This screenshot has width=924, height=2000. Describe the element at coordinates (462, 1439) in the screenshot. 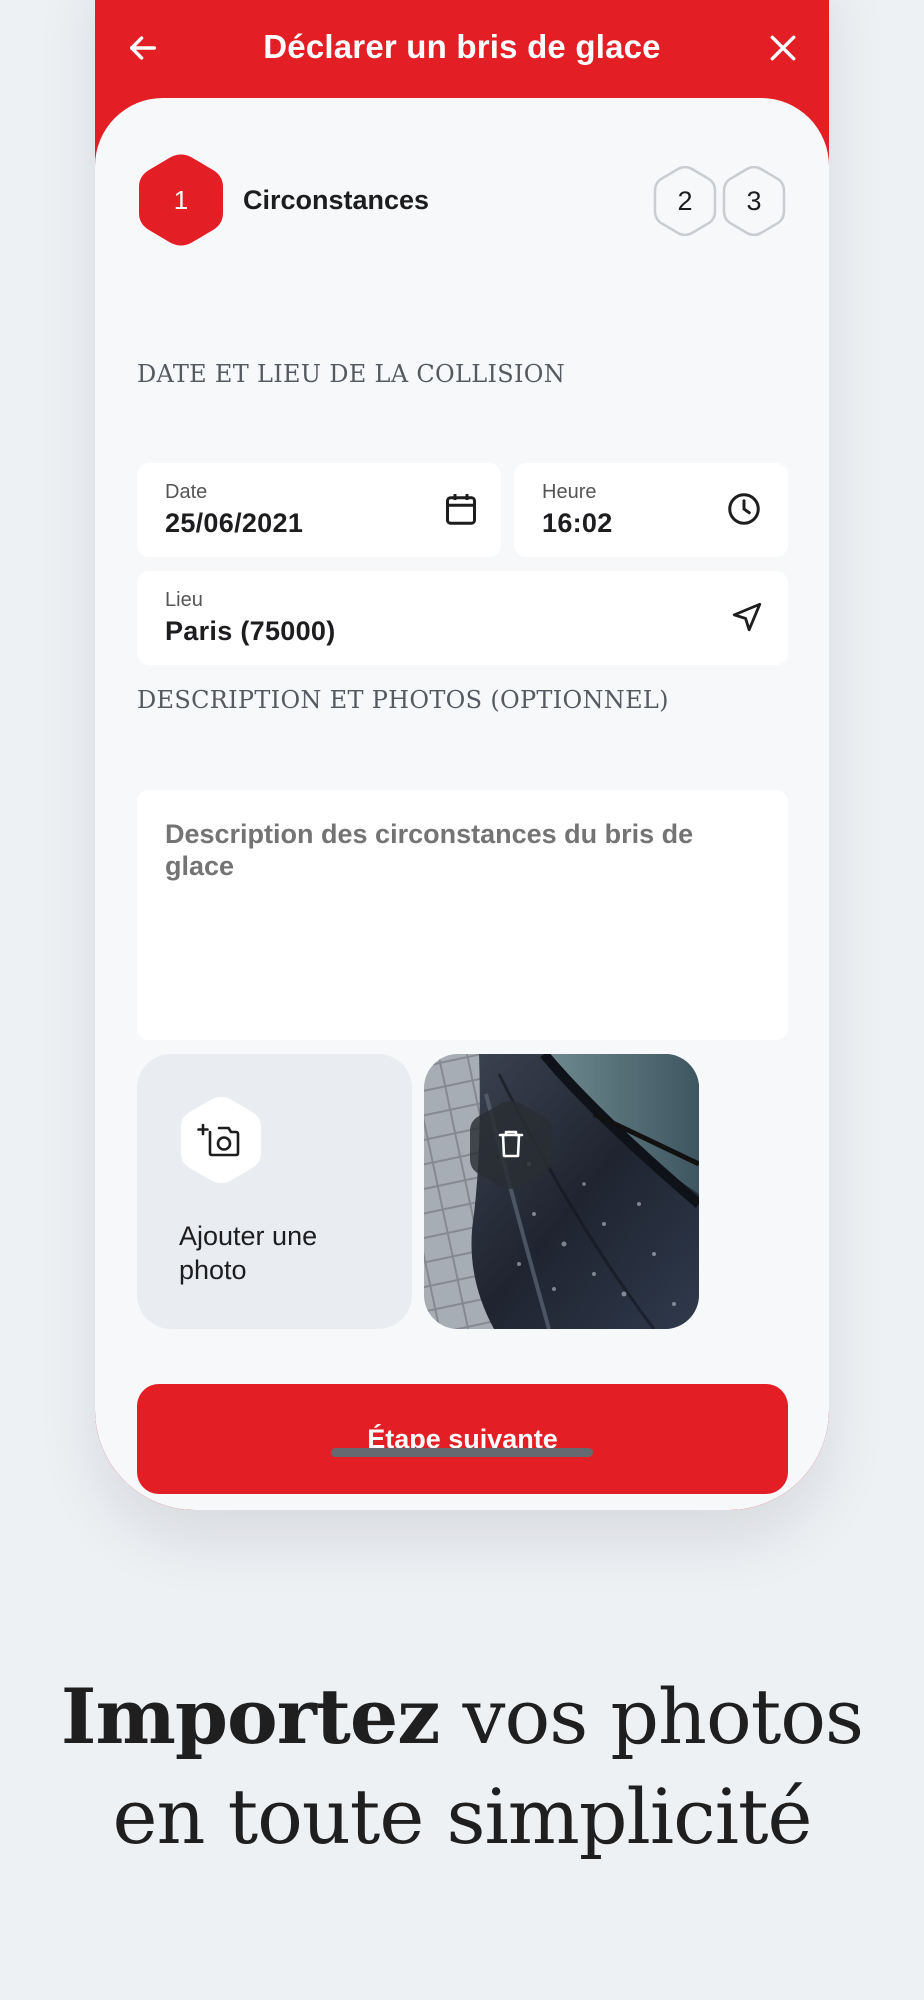

I see `next-step-button: Étape suivante` at that location.